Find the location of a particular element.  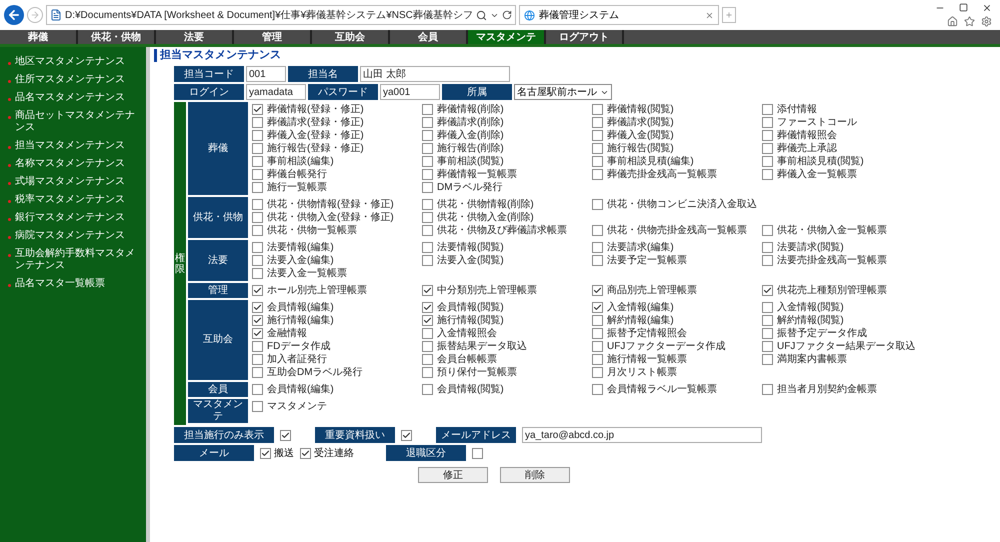

form-button: 削除 is located at coordinates (535, 475).